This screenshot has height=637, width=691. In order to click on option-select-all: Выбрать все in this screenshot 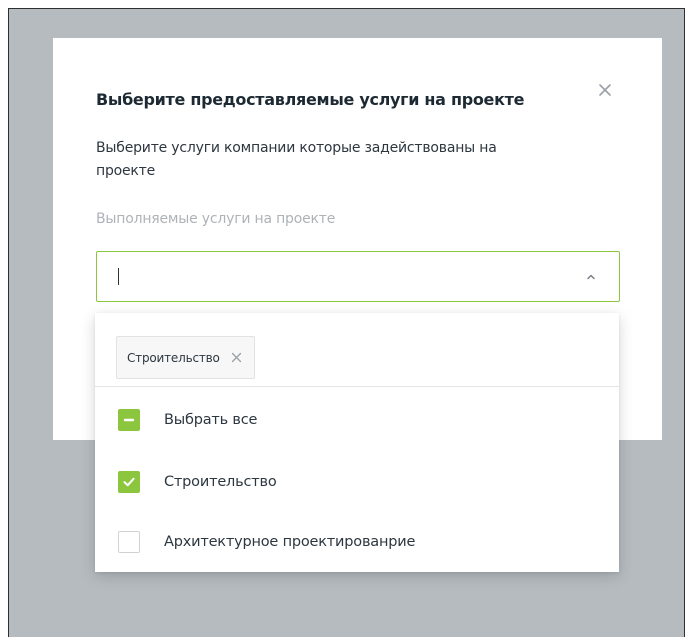, I will do `click(357, 420)`.